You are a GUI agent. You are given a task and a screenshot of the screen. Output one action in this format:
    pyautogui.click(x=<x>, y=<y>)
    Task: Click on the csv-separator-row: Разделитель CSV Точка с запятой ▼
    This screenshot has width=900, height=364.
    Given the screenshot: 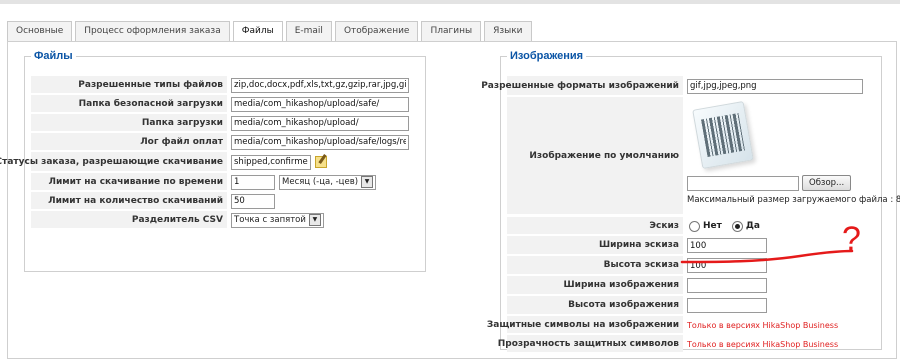 What is the action you would take?
    pyautogui.click(x=177, y=220)
    